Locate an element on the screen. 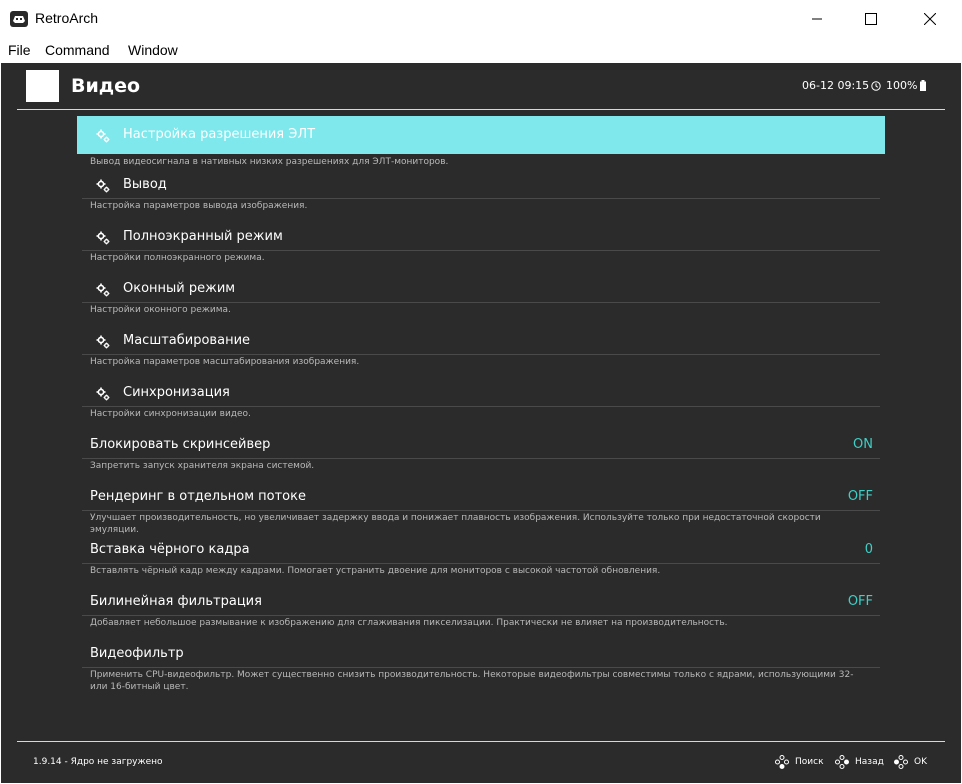 The width and height of the screenshot is (962, 784). entry-label: Настройка разрешения ЭЛТ is located at coordinates (219, 134).